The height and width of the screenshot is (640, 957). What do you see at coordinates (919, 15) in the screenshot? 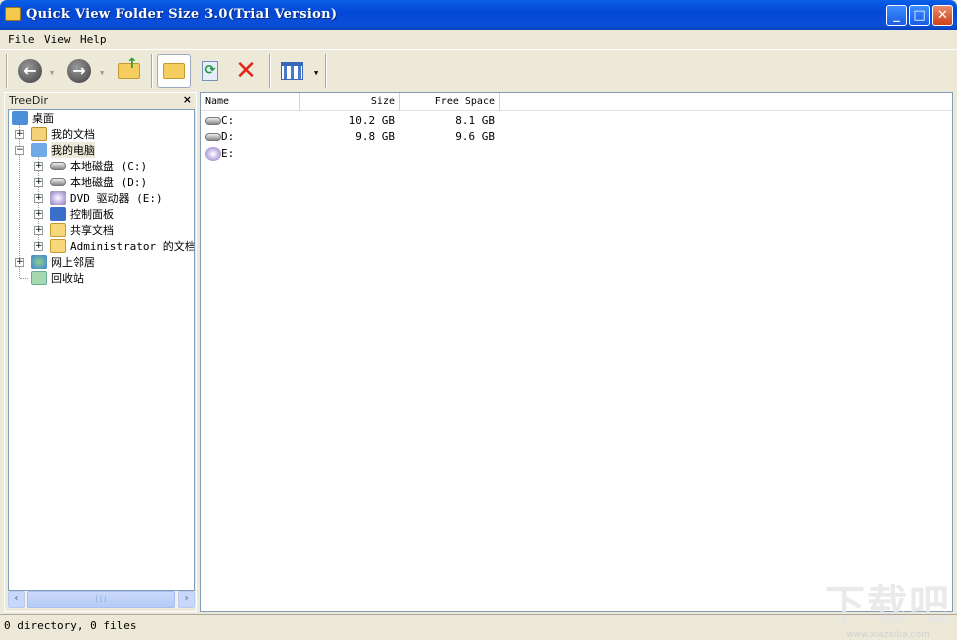
I see `maximize-button: □` at bounding box center [919, 15].